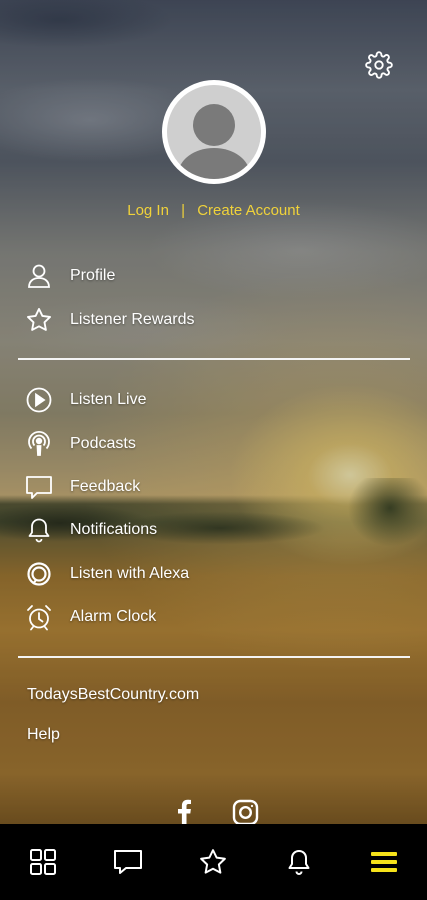 This screenshot has width=427, height=900. I want to click on menu-label: Listen Live, so click(108, 399).